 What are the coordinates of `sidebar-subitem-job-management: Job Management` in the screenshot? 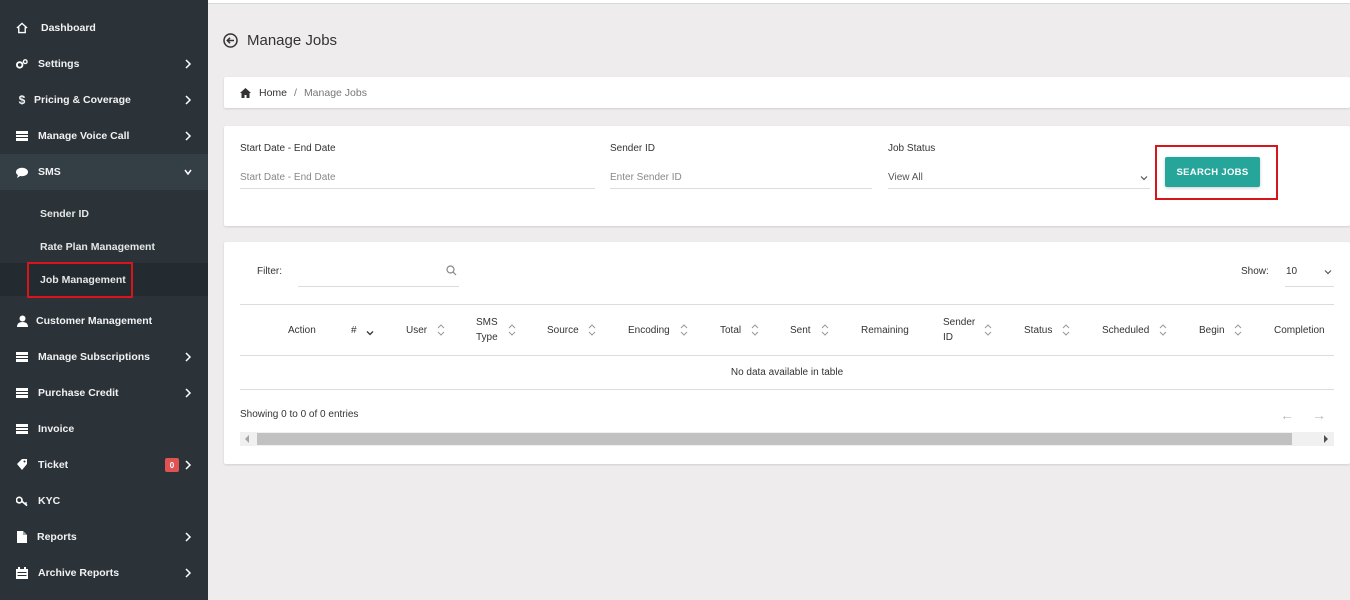 It's located at (104, 279).